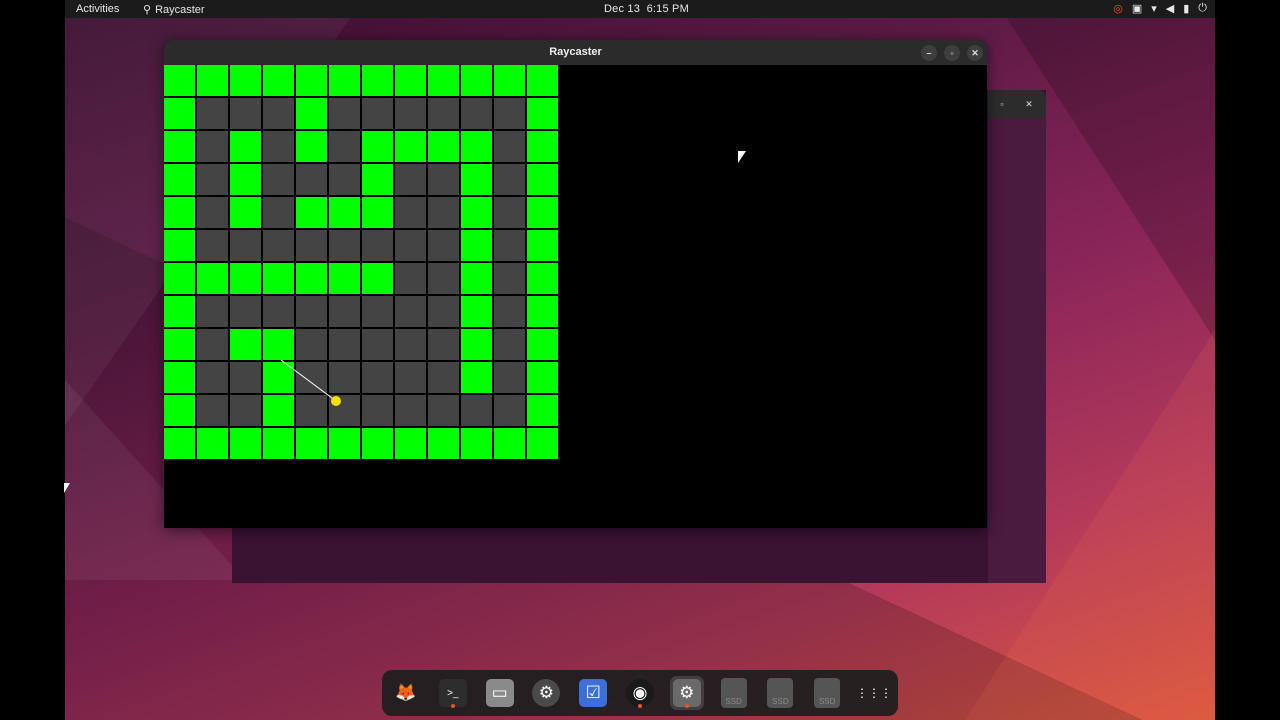 The width and height of the screenshot is (1280, 720). What do you see at coordinates (646, 9) in the screenshot?
I see `clock: Dec 13 6:15 PM` at bounding box center [646, 9].